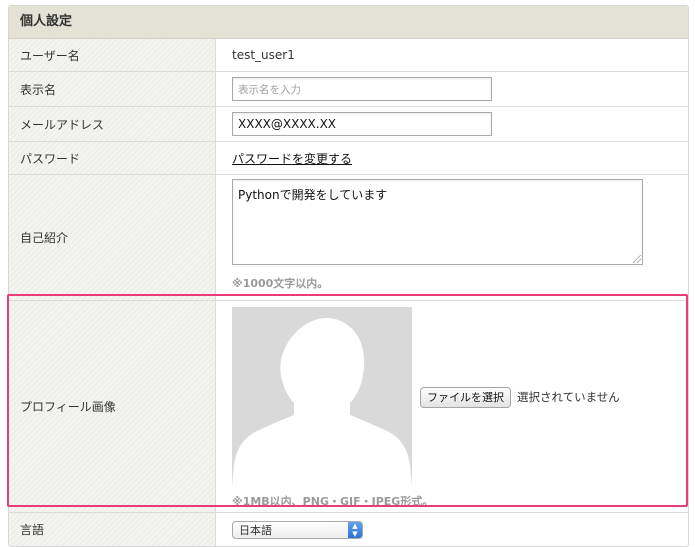  What do you see at coordinates (313, 195) in the screenshot?
I see `bio-text: Pythonで開発をしています` at bounding box center [313, 195].